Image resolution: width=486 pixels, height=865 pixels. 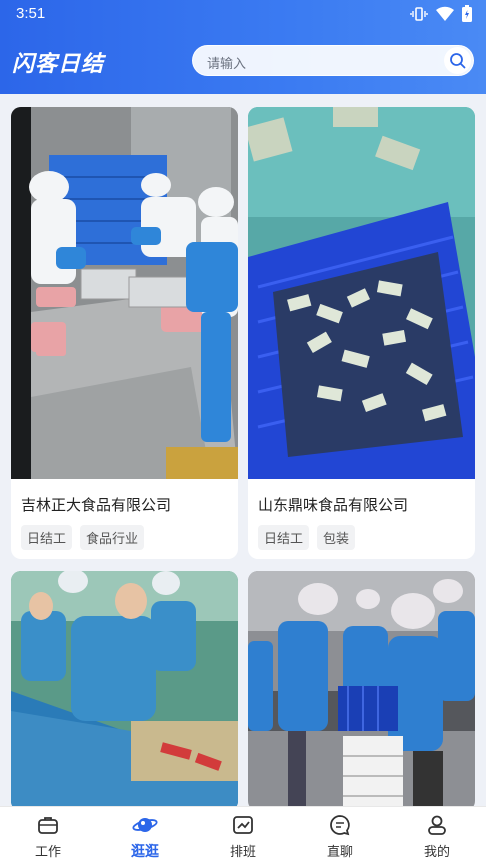 I want to click on nav-item-work: 工作, so click(x=48, y=836).